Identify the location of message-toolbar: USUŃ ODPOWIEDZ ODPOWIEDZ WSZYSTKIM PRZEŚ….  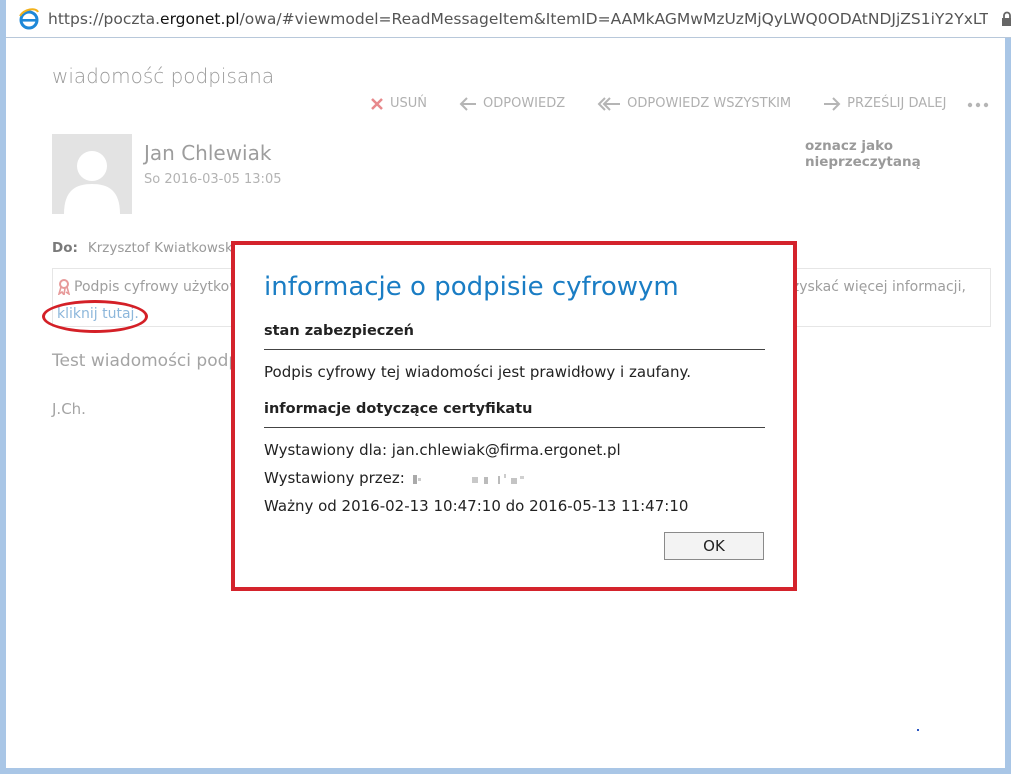
(674, 103).